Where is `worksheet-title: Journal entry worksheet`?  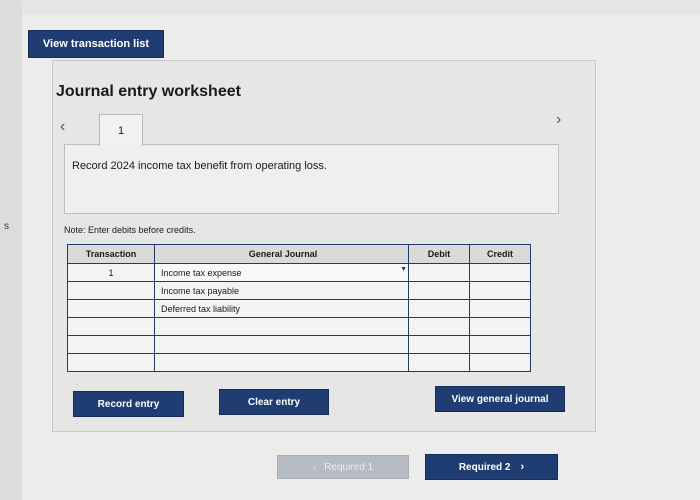 worksheet-title: Journal entry worksheet is located at coordinates (148, 91).